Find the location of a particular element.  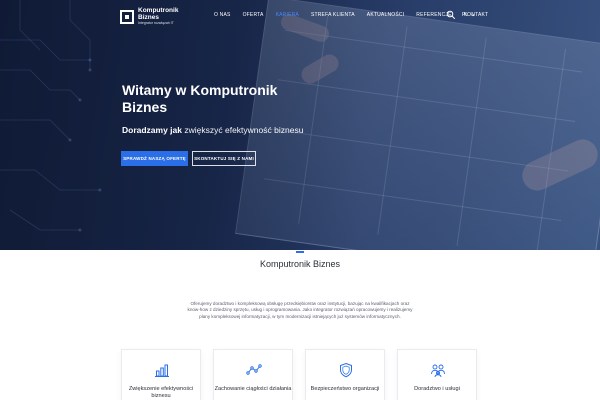

hero-title: Witamy w Komputronik Biznes is located at coordinates (200, 98).